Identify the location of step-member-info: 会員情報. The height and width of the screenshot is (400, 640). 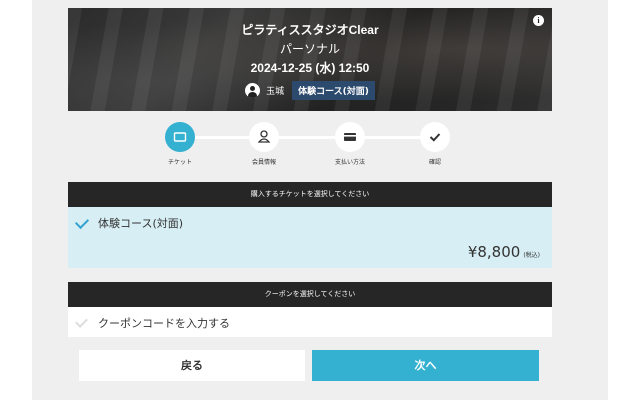
(264, 144).